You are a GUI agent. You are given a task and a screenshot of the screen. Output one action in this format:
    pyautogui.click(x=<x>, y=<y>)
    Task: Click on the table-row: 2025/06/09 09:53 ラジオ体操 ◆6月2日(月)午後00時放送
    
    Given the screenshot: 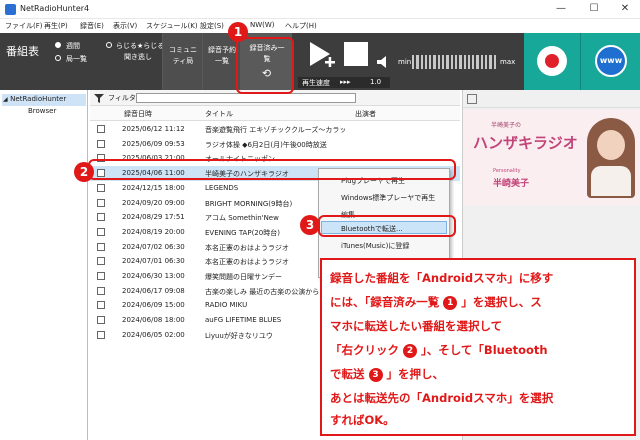 What is the action you would take?
    pyautogui.click(x=275, y=144)
    